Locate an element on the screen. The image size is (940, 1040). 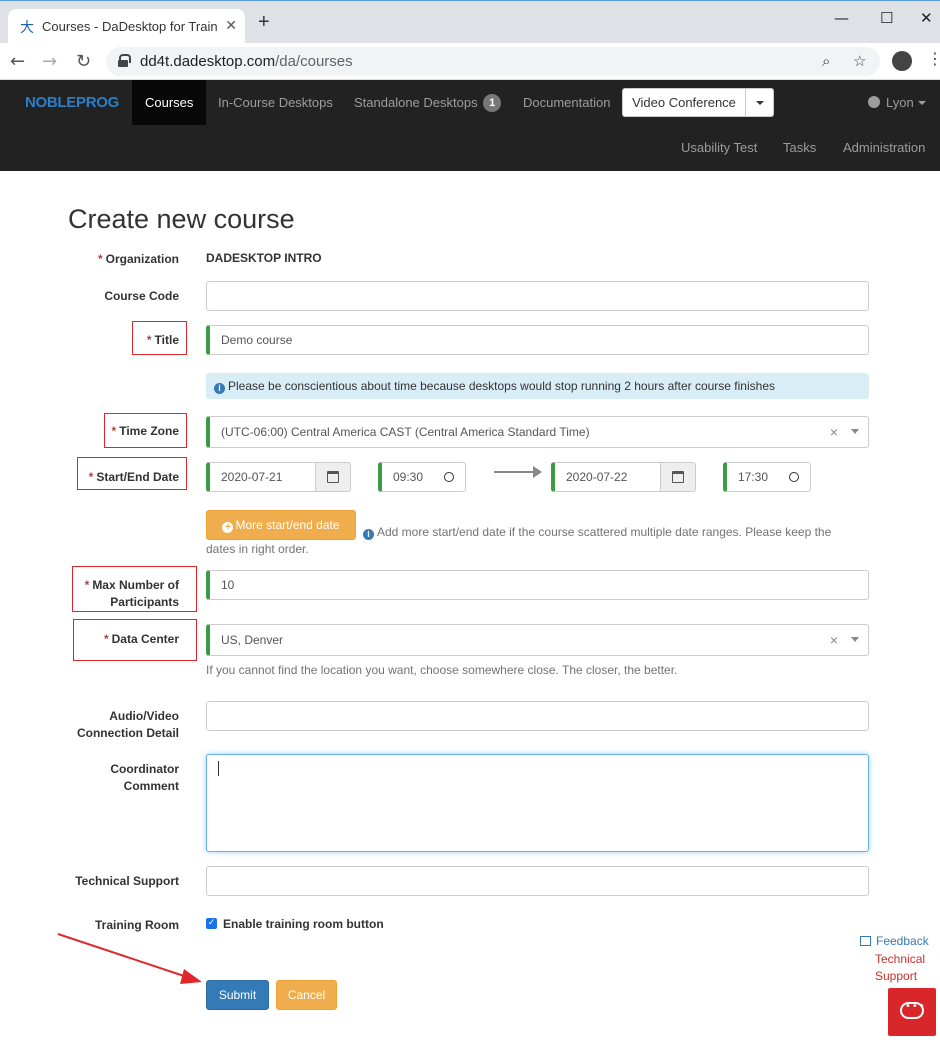
datacenter-value: US, Denver is located at coordinates (252, 640).